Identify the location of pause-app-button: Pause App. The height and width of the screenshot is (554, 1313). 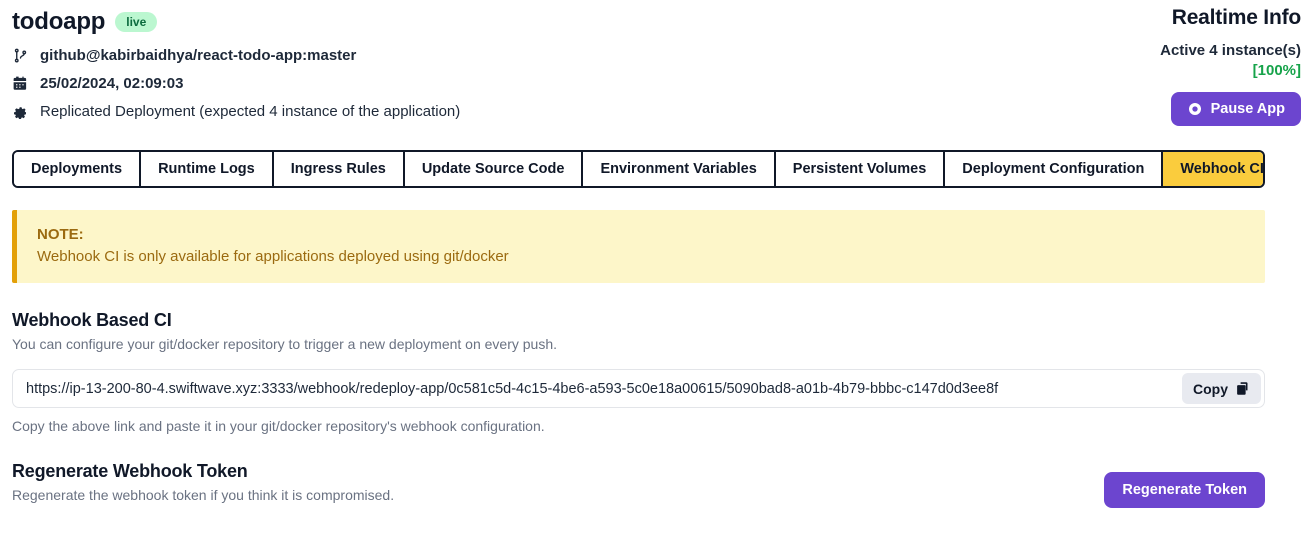
(1235, 109).